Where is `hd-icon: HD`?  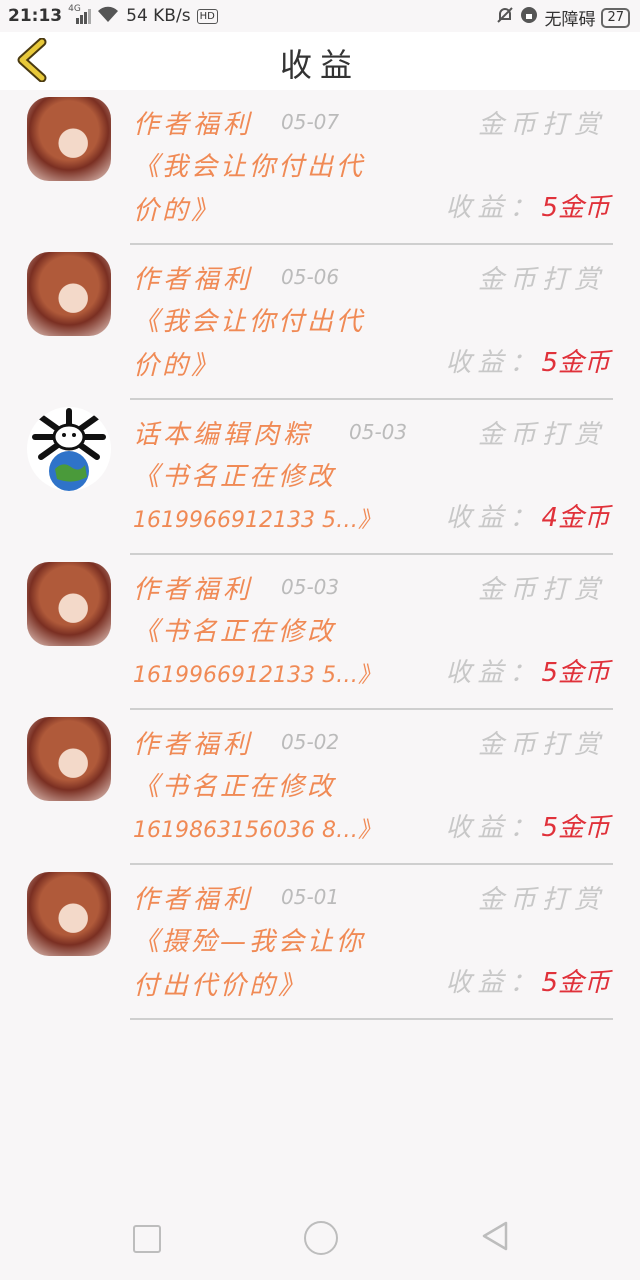 hd-icon: HD is located at coordinates (207, 16).